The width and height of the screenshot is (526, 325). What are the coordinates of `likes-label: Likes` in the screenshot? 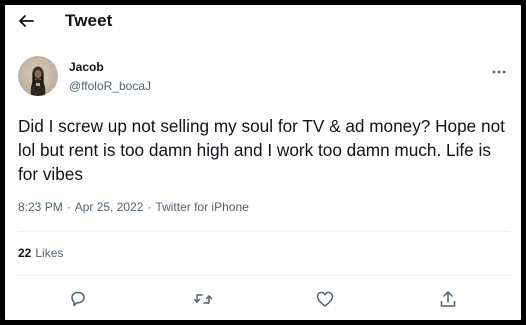 It's located at (49, 253).